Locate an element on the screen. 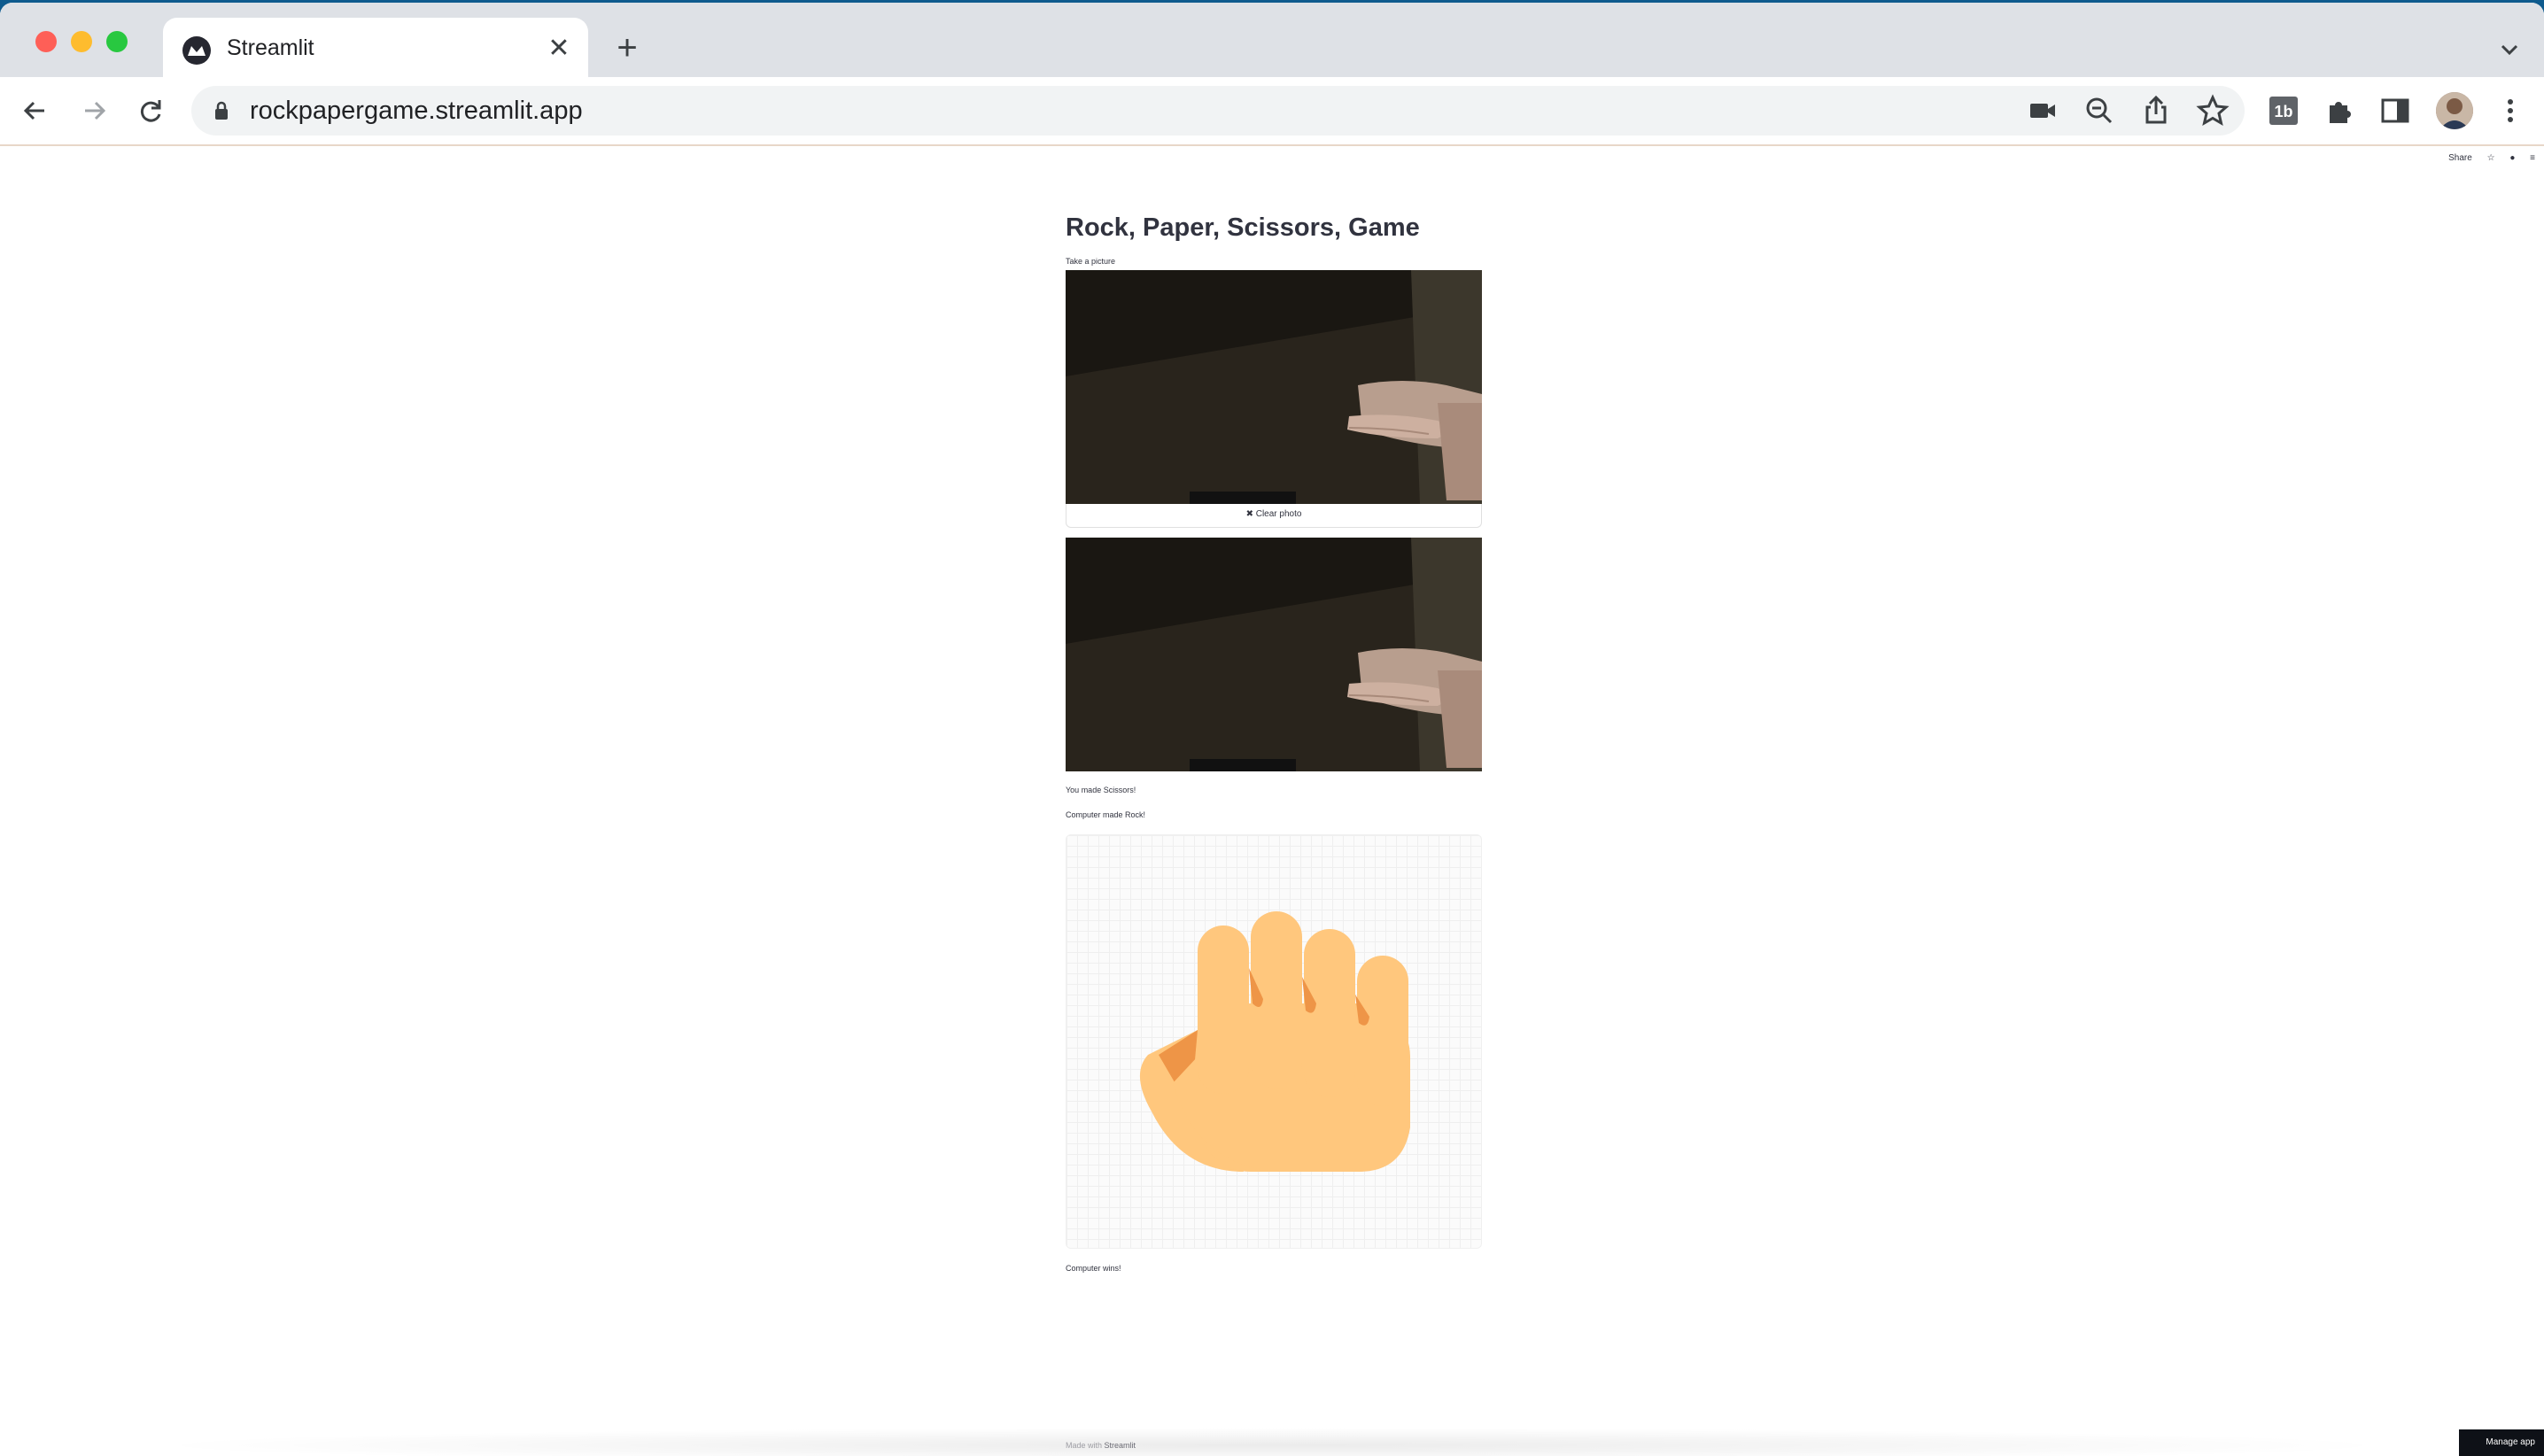  side-panel-icon is located at coordinates (2395, 110).